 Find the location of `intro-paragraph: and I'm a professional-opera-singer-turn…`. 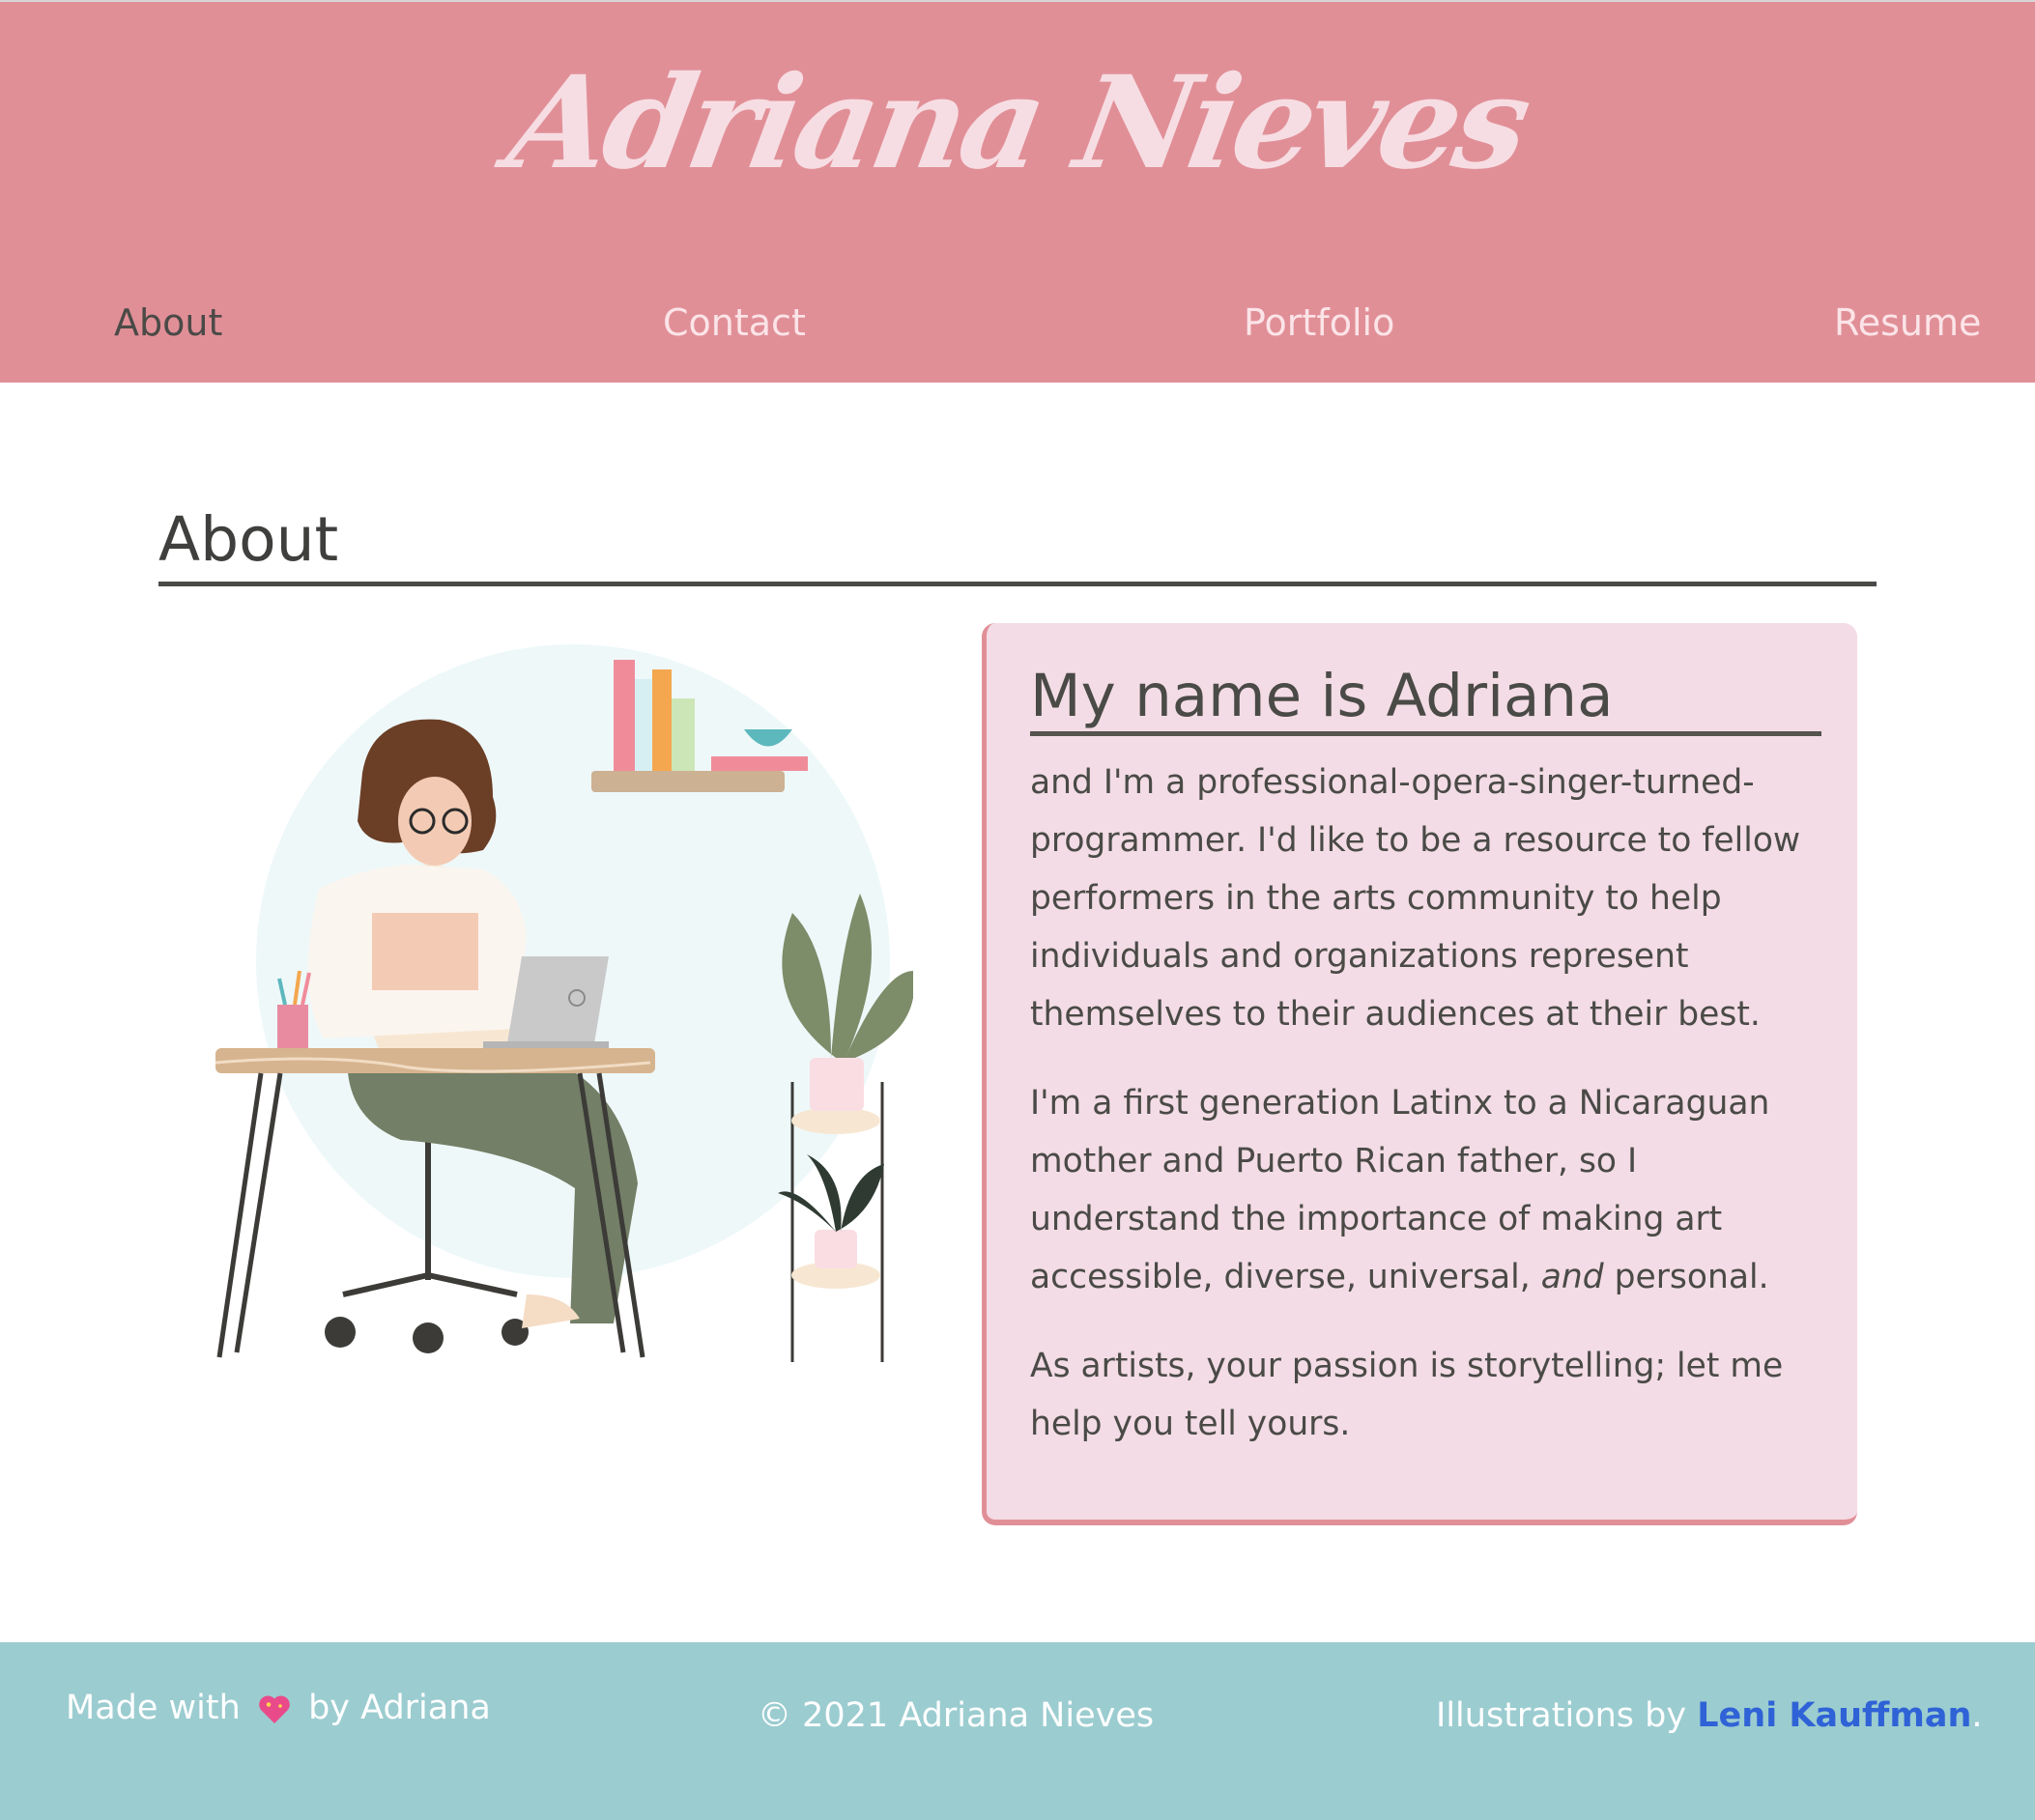

intro-paragraph: and I'm a professional-opera-singer-turn… is located at coordinates (1415, 899).